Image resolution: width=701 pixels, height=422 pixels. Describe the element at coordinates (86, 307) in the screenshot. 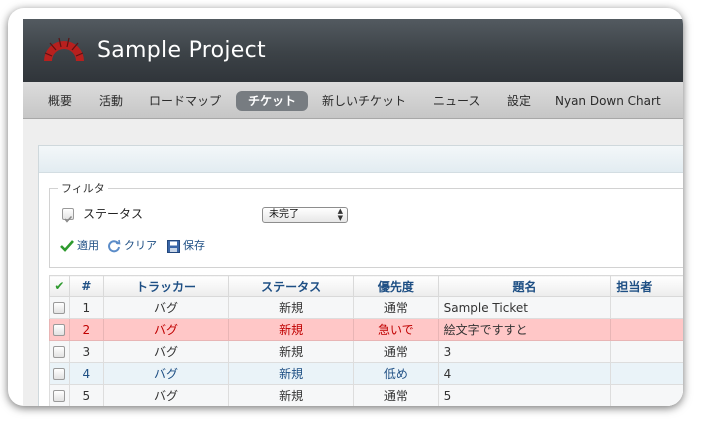

I see `issue-id: 1` at that location.